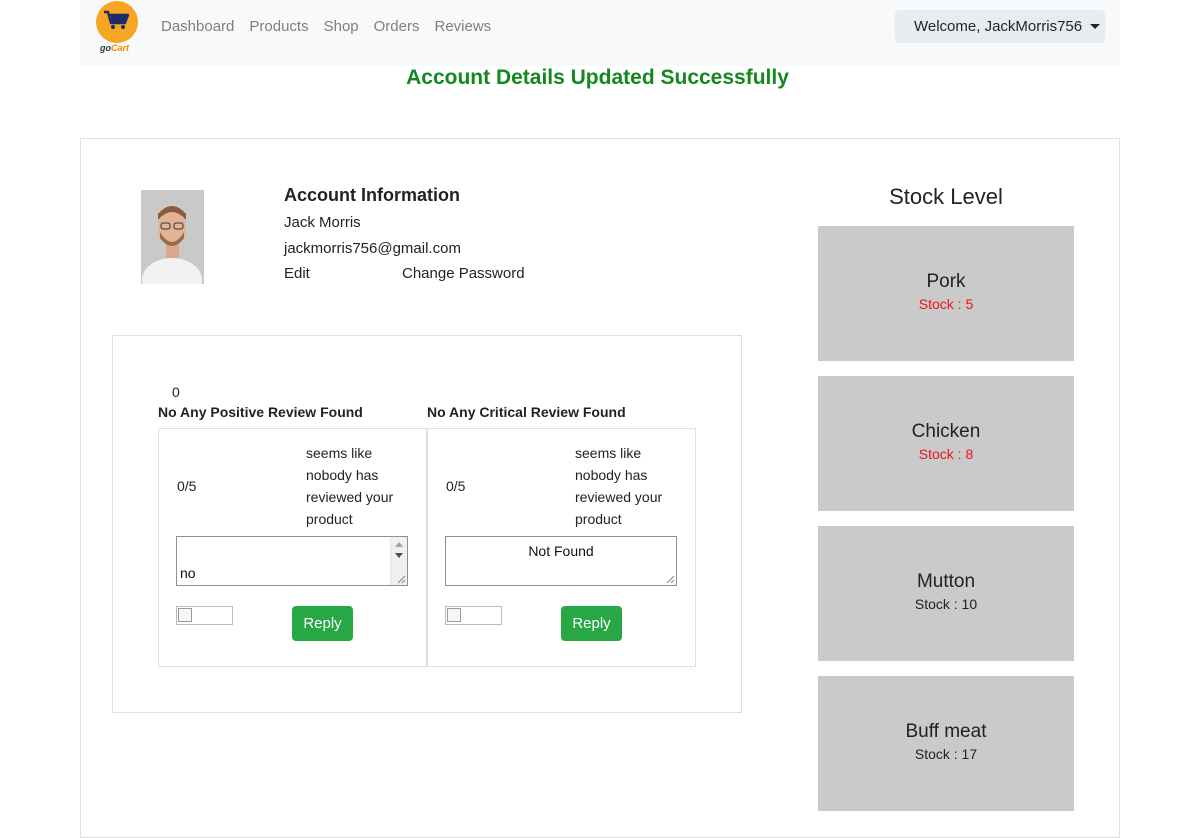 This screenshot has height=838, width=1195. Describe the element at coordinates (187, 486) in the screenshot. I see `positive-rating: 0/5` at that location.